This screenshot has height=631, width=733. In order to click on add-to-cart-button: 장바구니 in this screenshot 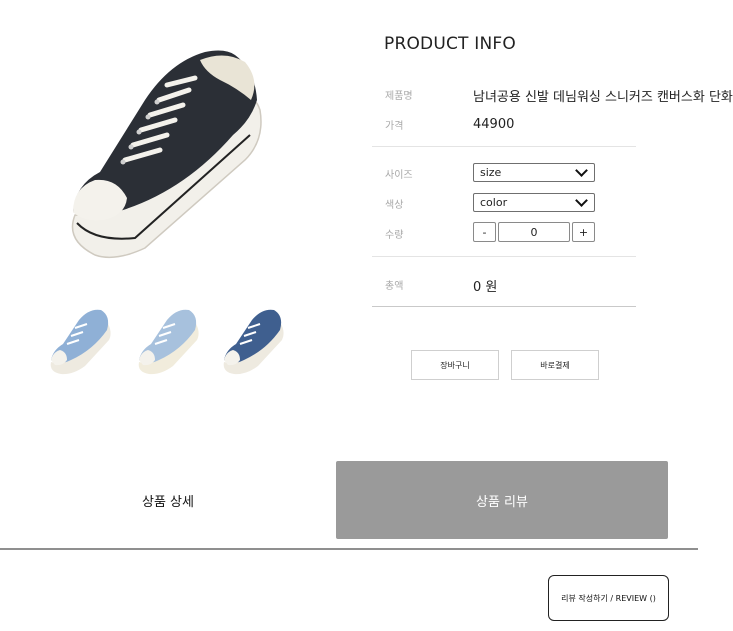, I will do `click(455, 365)`.